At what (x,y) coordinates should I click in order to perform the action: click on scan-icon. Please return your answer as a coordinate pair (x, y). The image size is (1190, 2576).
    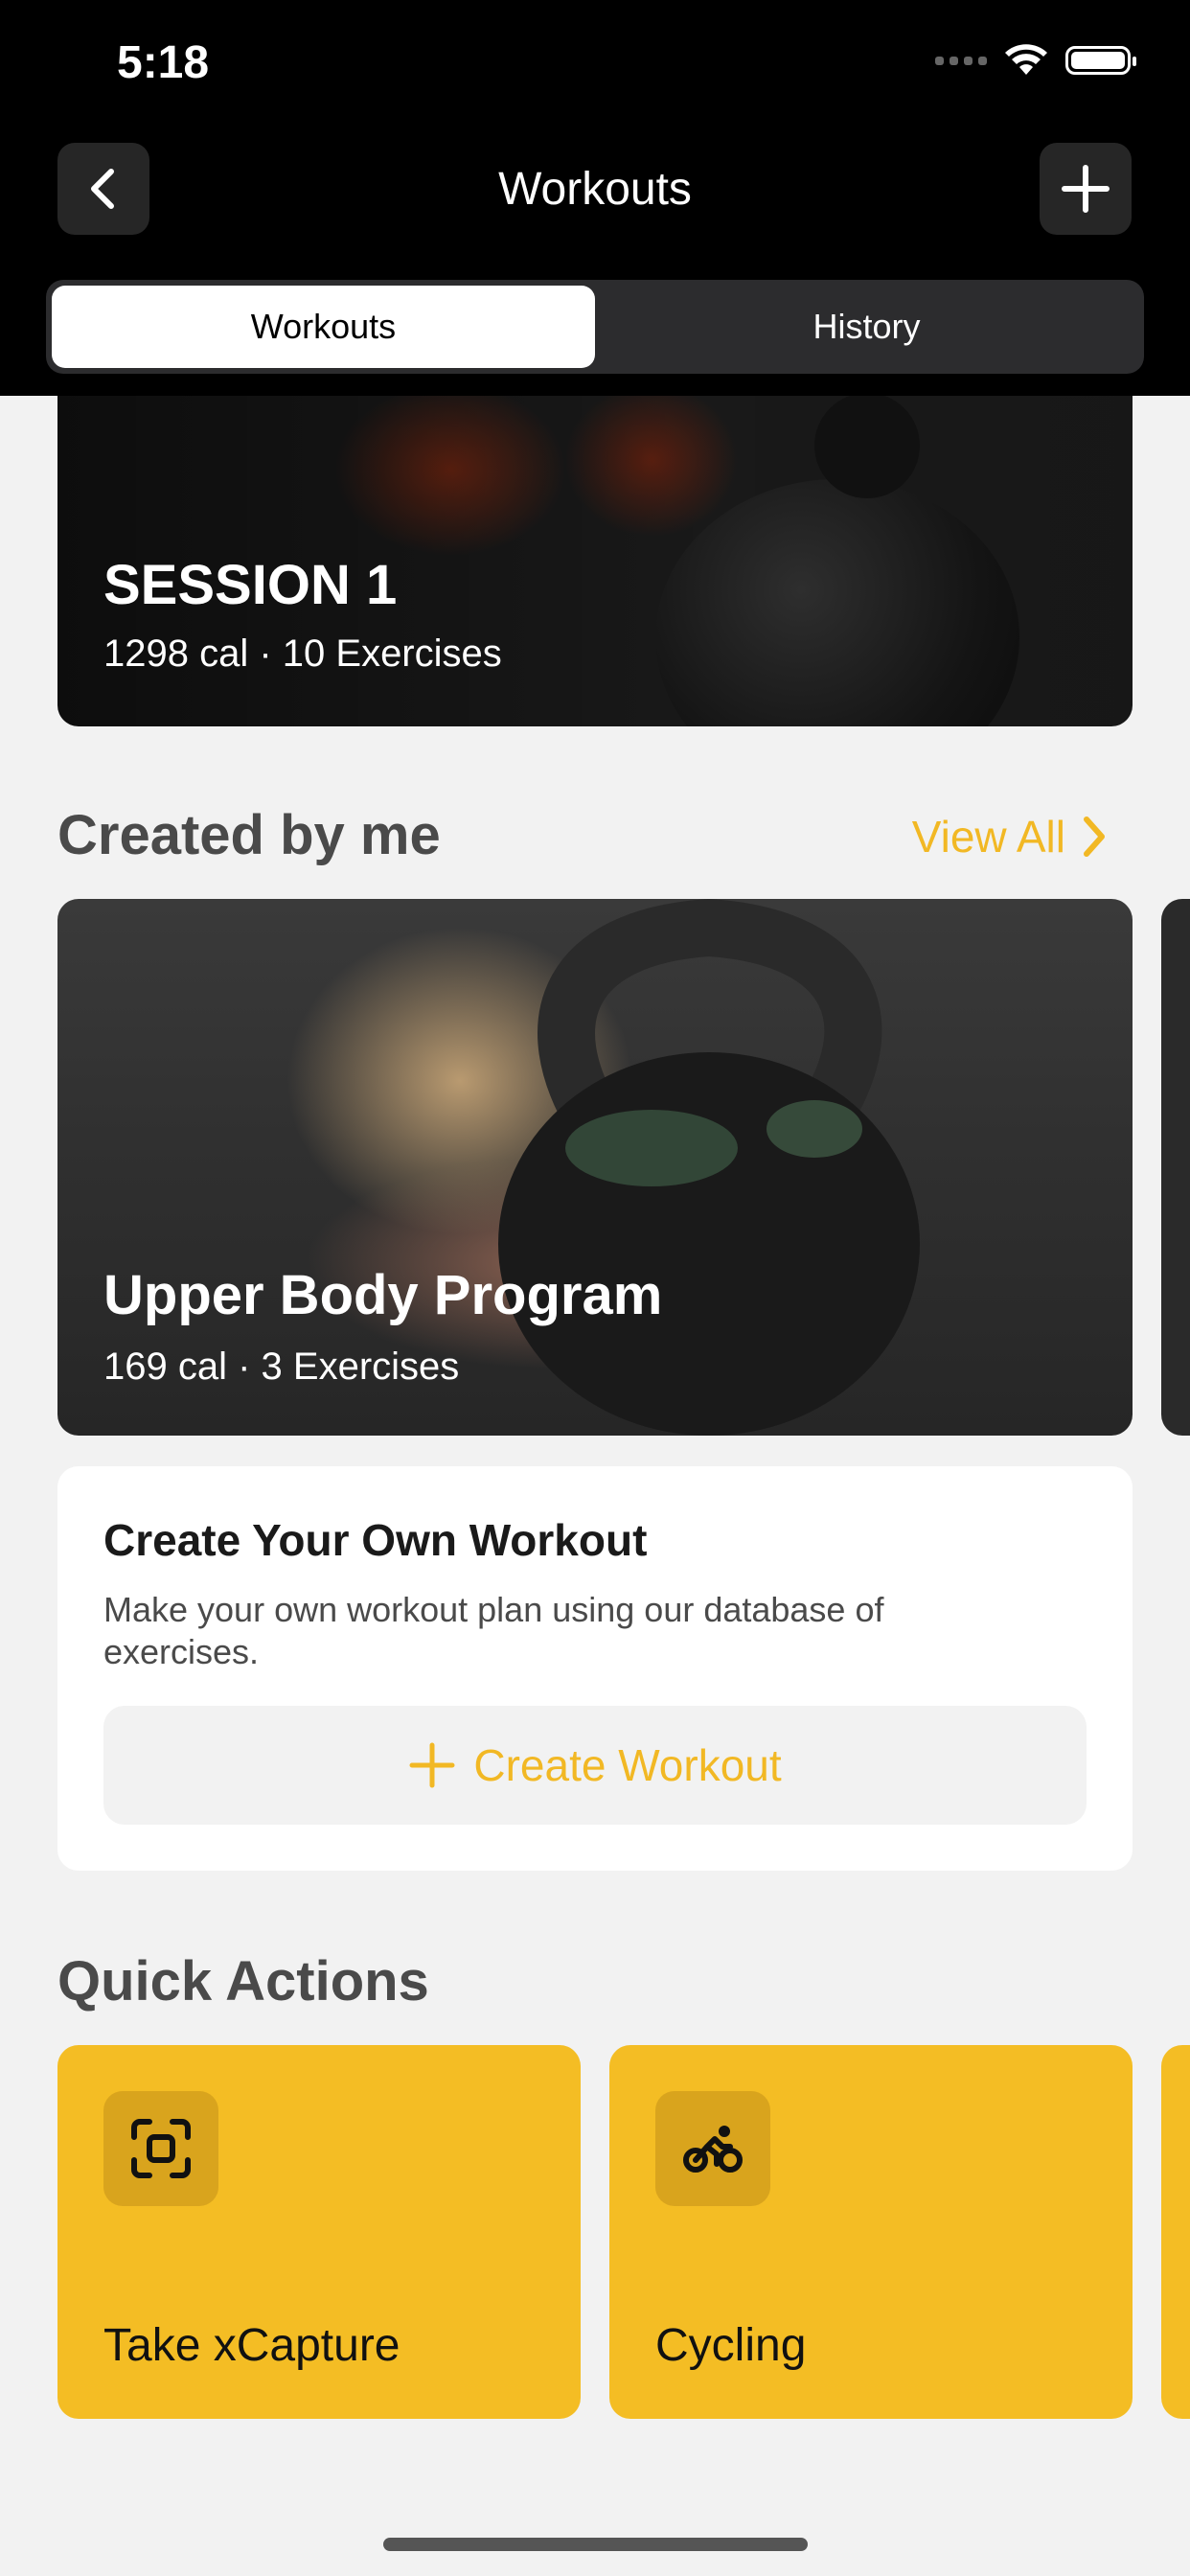
    Looking at the image, I should click on (160, 2148).